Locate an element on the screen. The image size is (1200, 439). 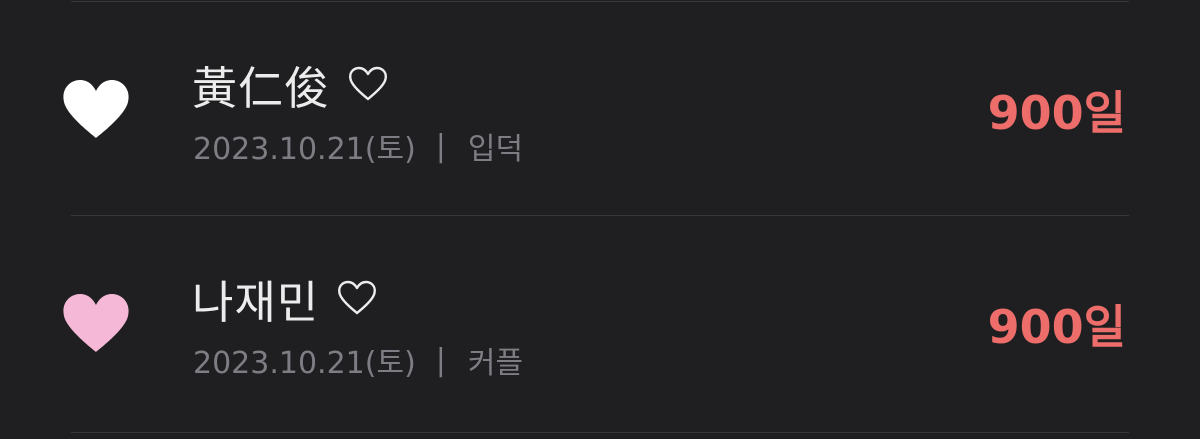
item-title: 나재민 is located at coordinates (284, 298).